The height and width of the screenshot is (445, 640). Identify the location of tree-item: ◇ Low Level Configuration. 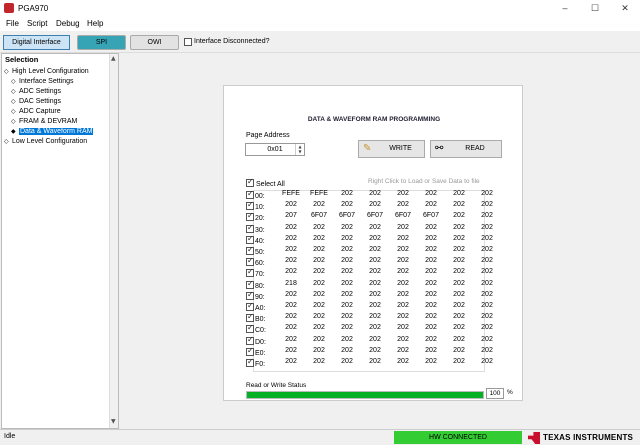
(45, 141).